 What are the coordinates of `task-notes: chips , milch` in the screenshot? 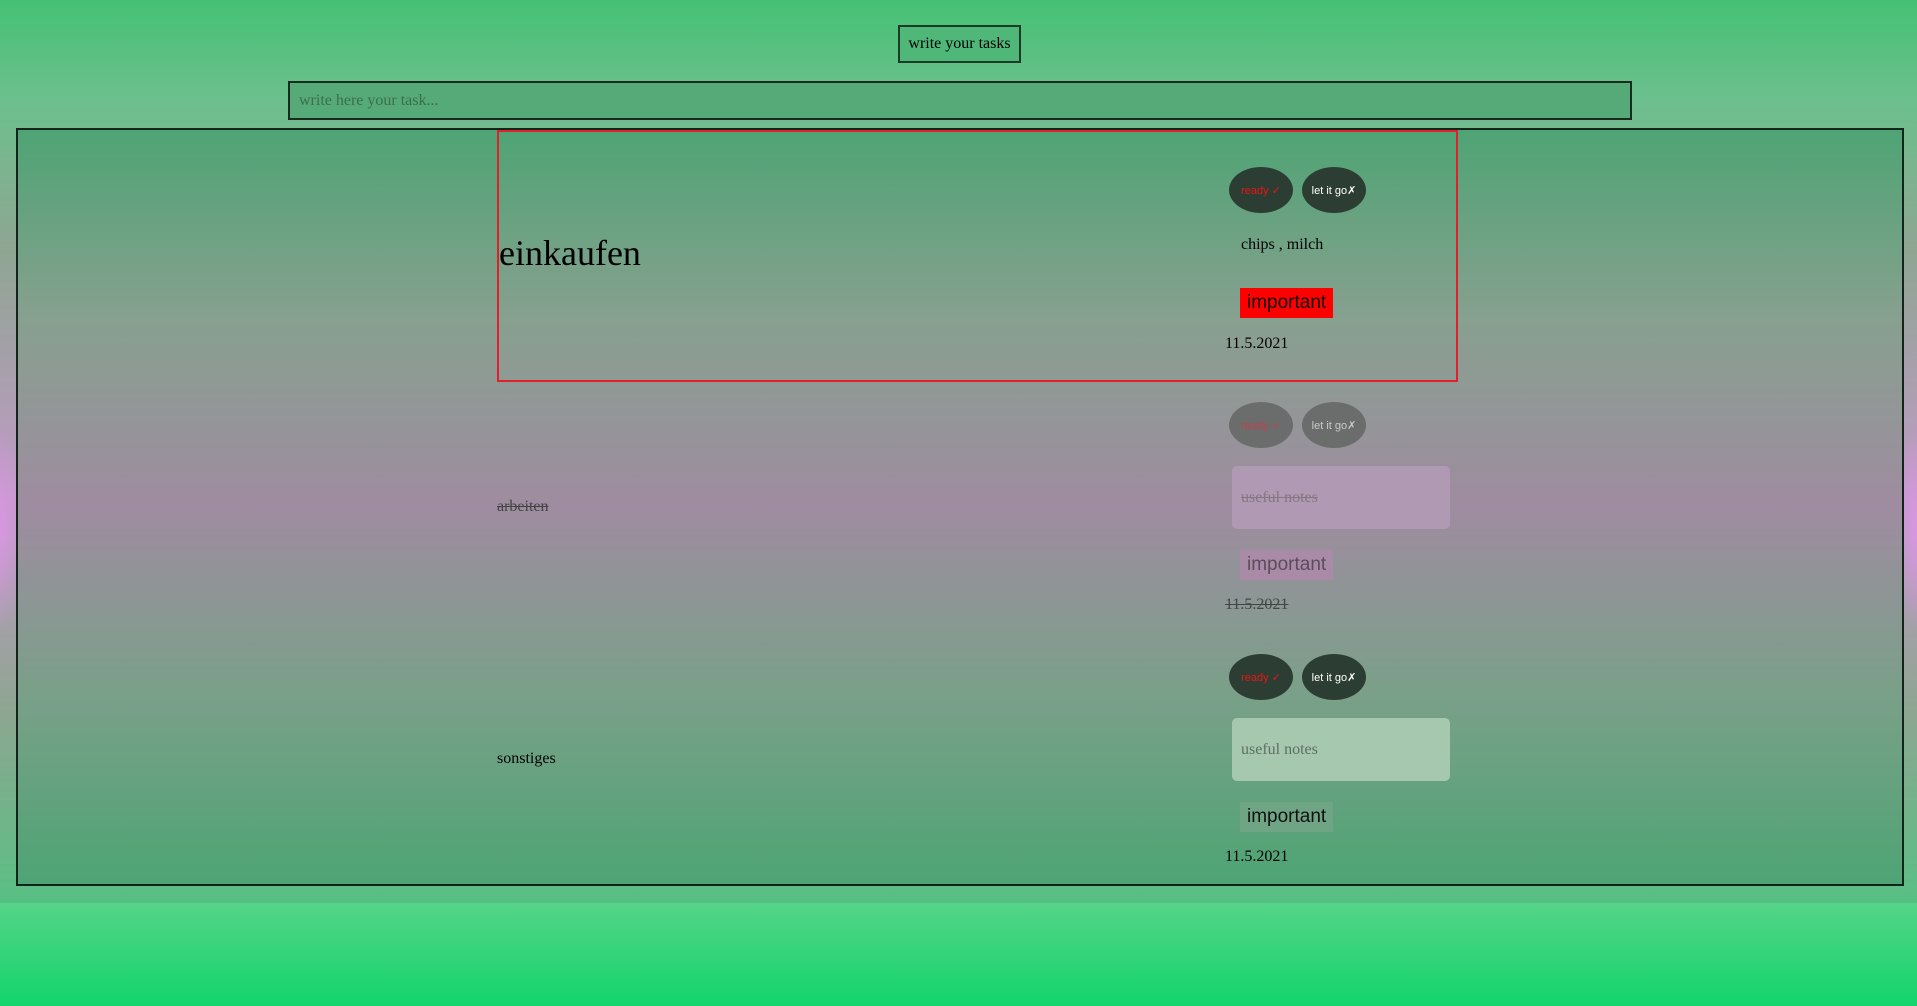 It's located at (1282, 245).